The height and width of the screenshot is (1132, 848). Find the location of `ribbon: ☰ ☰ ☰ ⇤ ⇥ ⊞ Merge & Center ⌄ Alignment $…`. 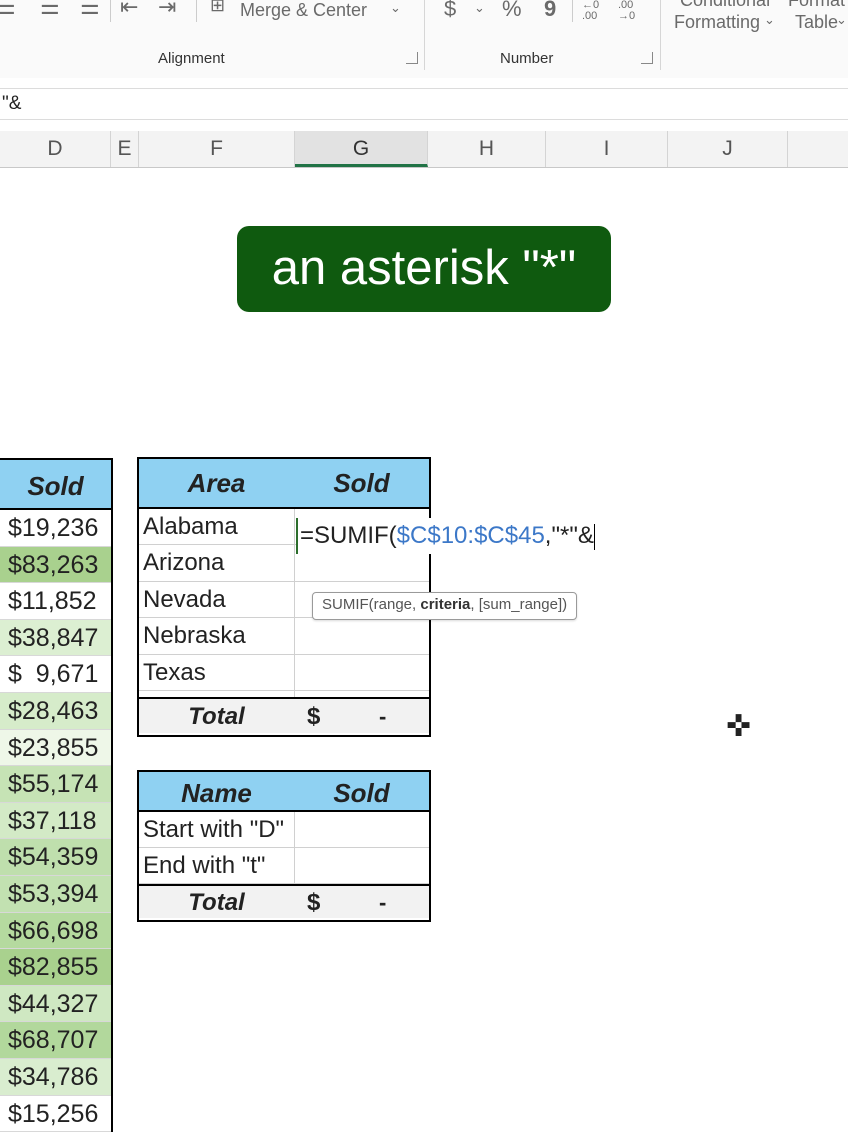

ribbon: ☰ ☰ ☰ ⇤ ⇥ ⊞ Merge & Center ⌄ Alignment $… is located at coordinates (424, 39).